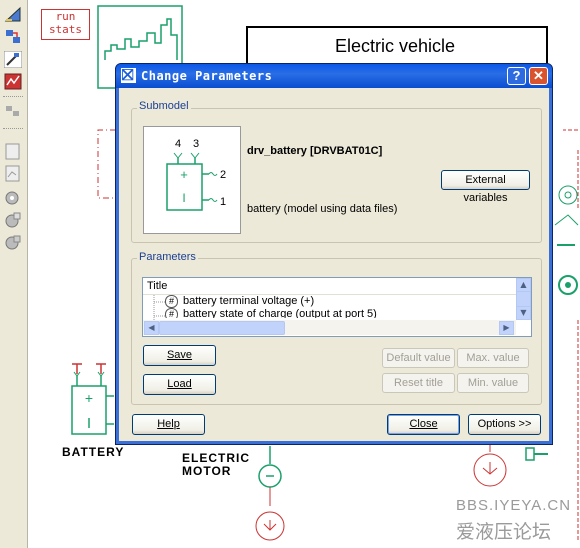 The width and height of the screenshot is (580, 548). What do you see at coordinates (493, 383) in the screenshot?
I see `min-value-button: Min. value` at bounding box center [493, 383].